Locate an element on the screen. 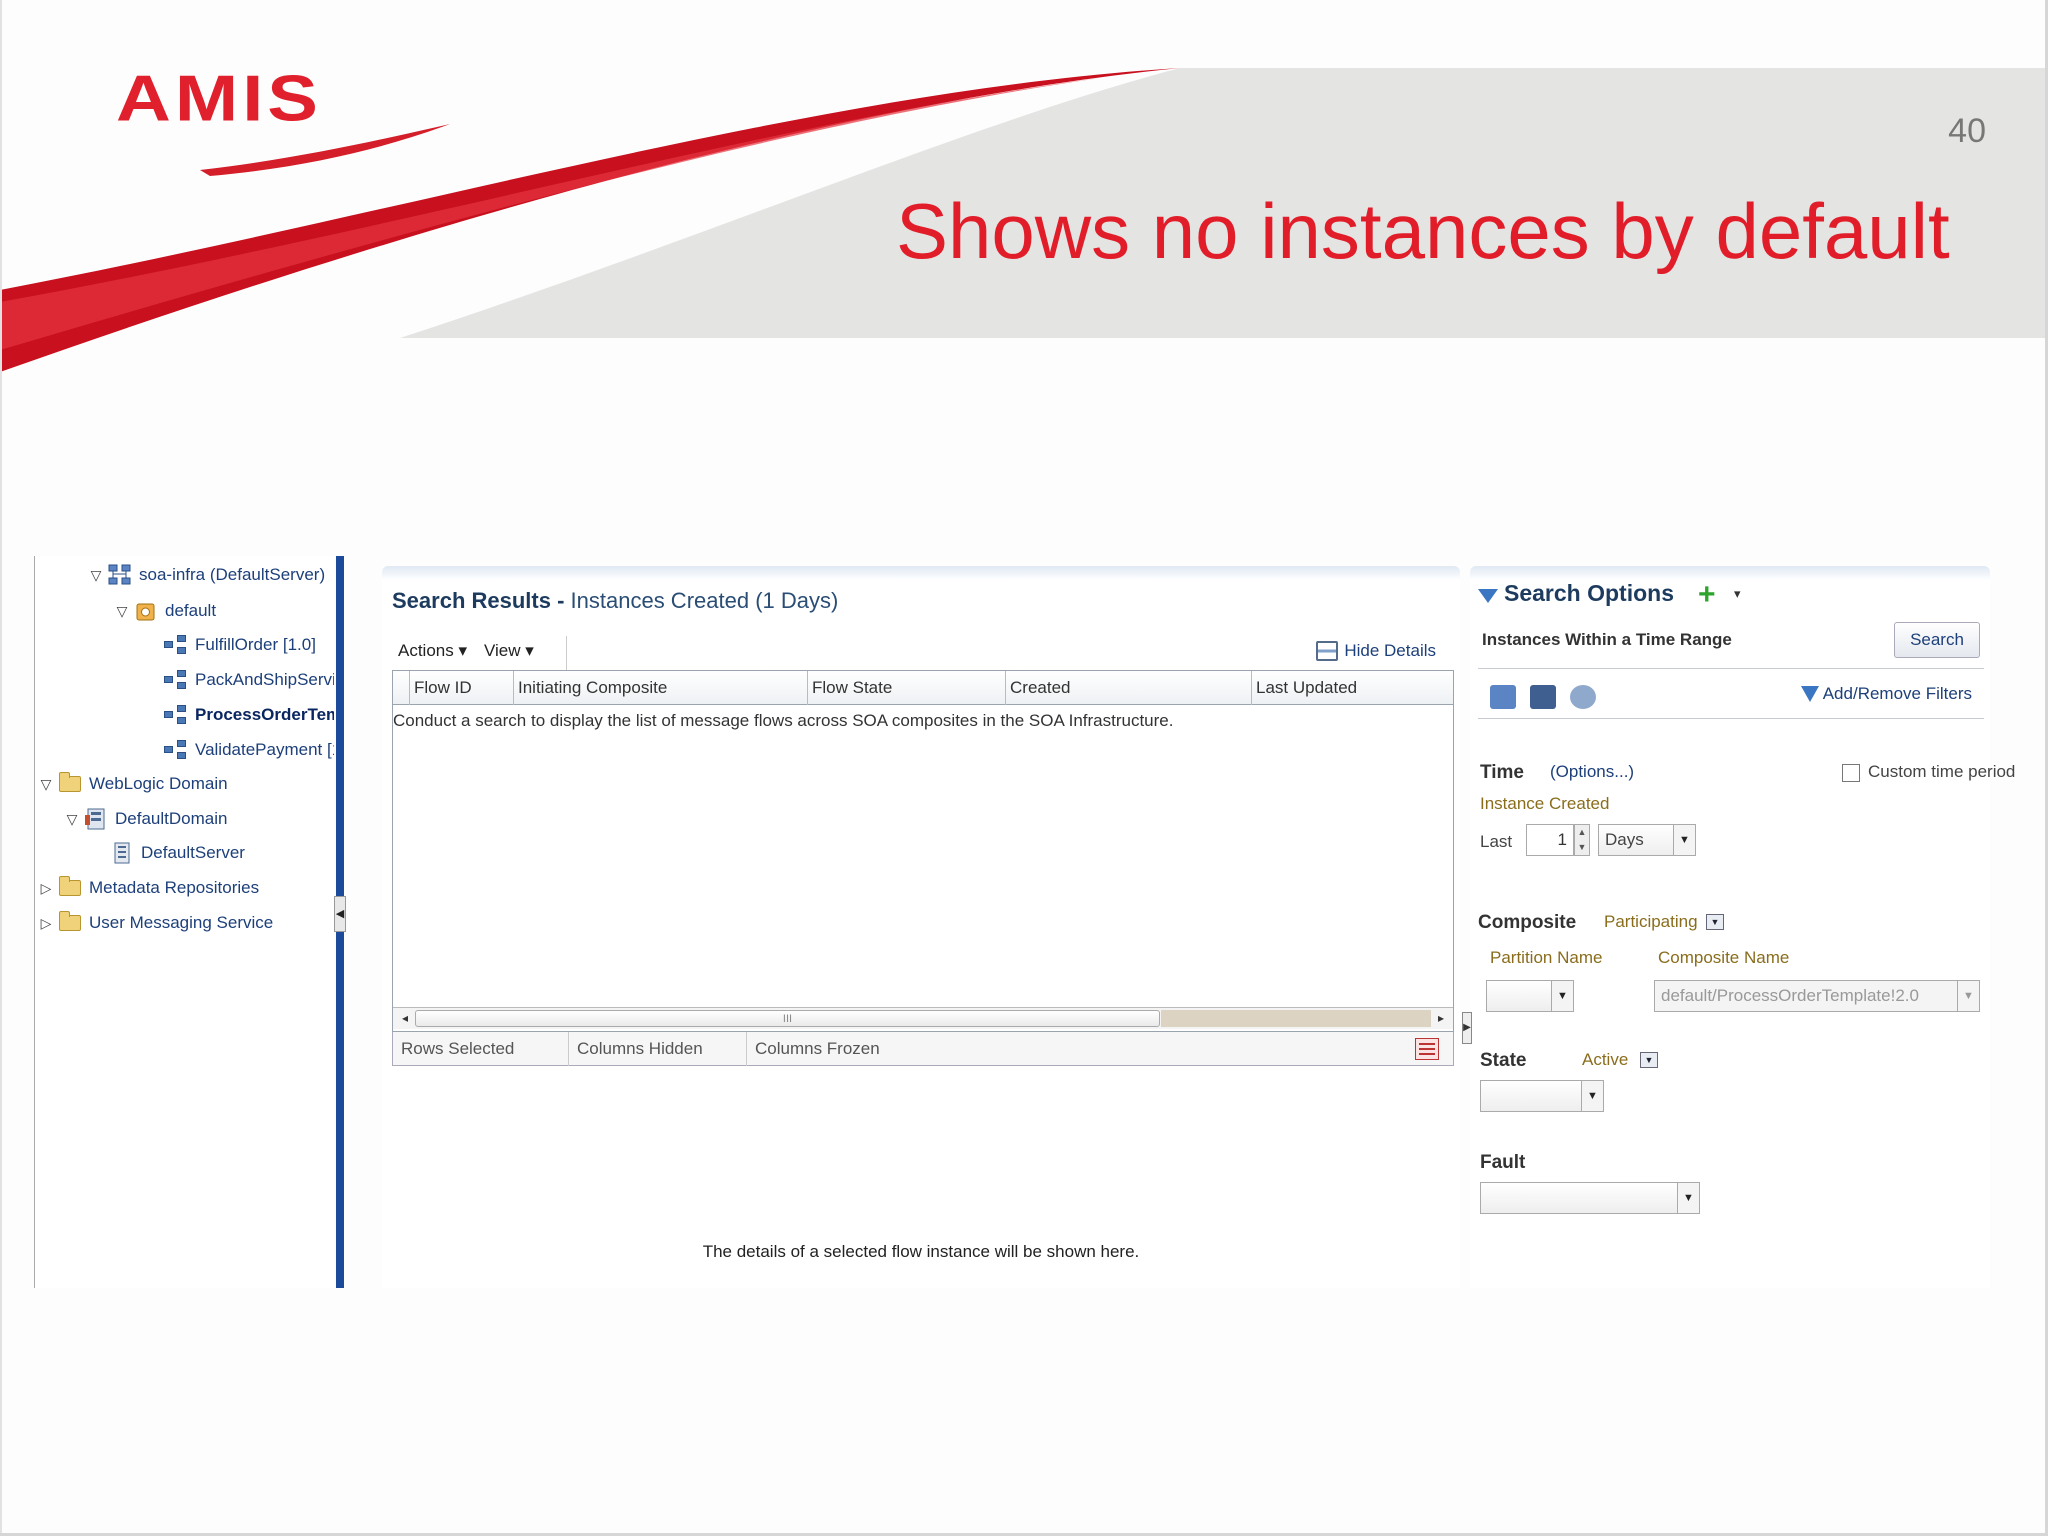 This screenshot has width=2048, height=1536. column-header-initiating-composite: Initiating Composite is located at coordinates (660, 688).